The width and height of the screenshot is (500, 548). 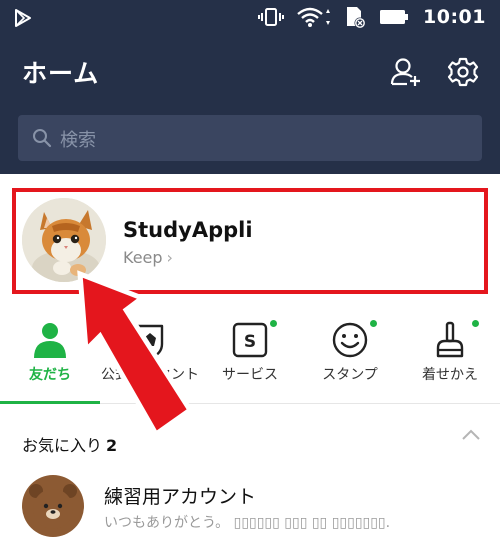 I want to click on tab-services: S サービス, so click(x=250, y=358).